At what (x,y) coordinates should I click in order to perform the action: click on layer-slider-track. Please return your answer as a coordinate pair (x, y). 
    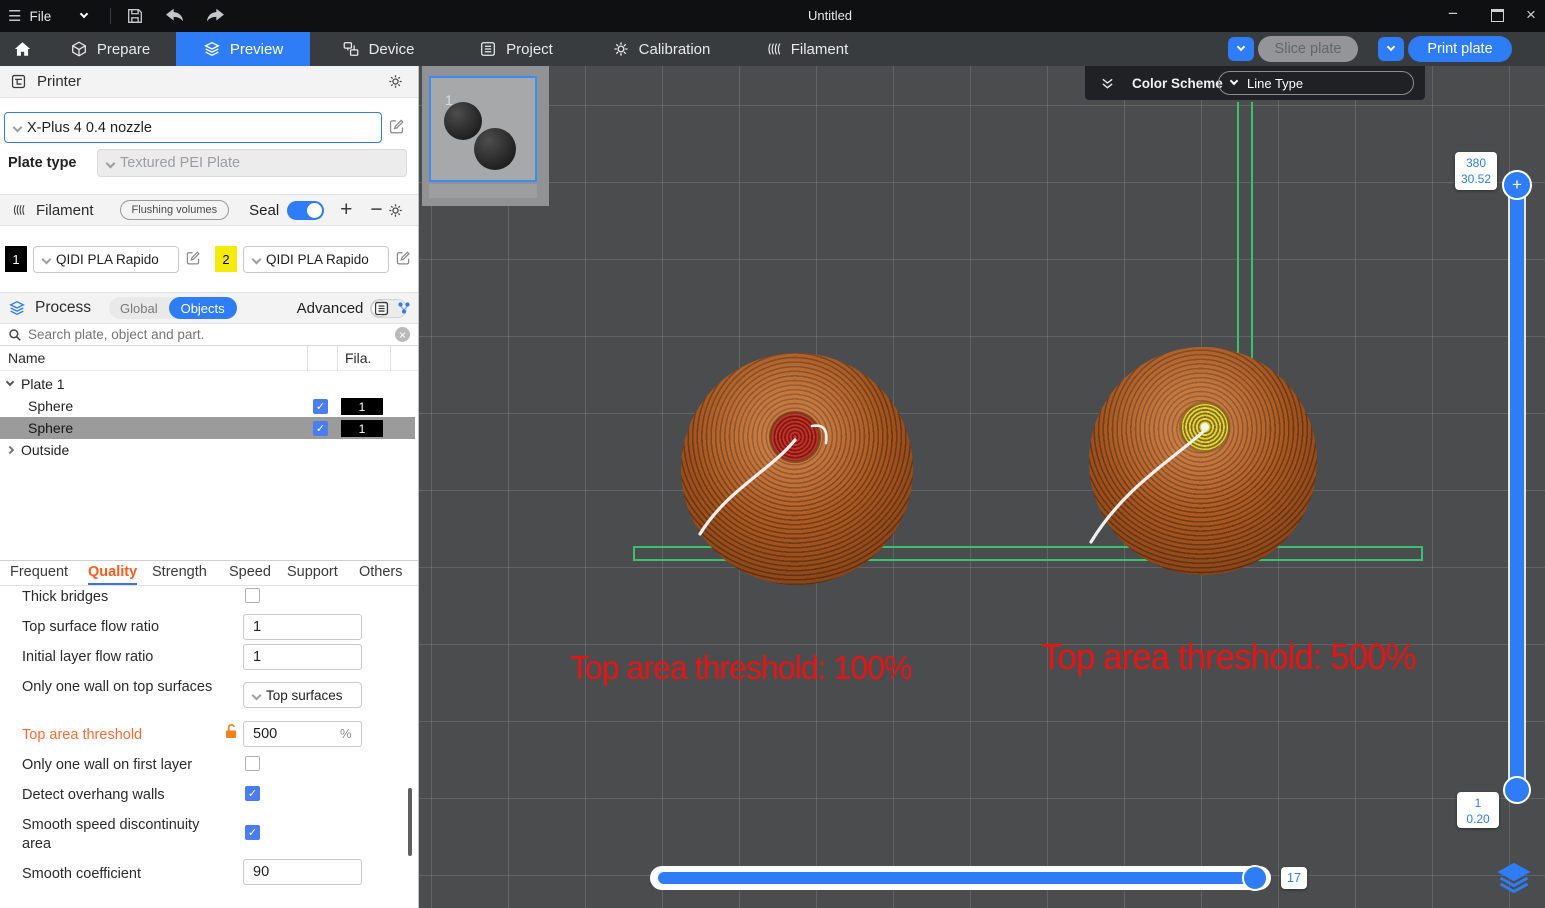
    Looking at the image, I should click on (1517, 489).